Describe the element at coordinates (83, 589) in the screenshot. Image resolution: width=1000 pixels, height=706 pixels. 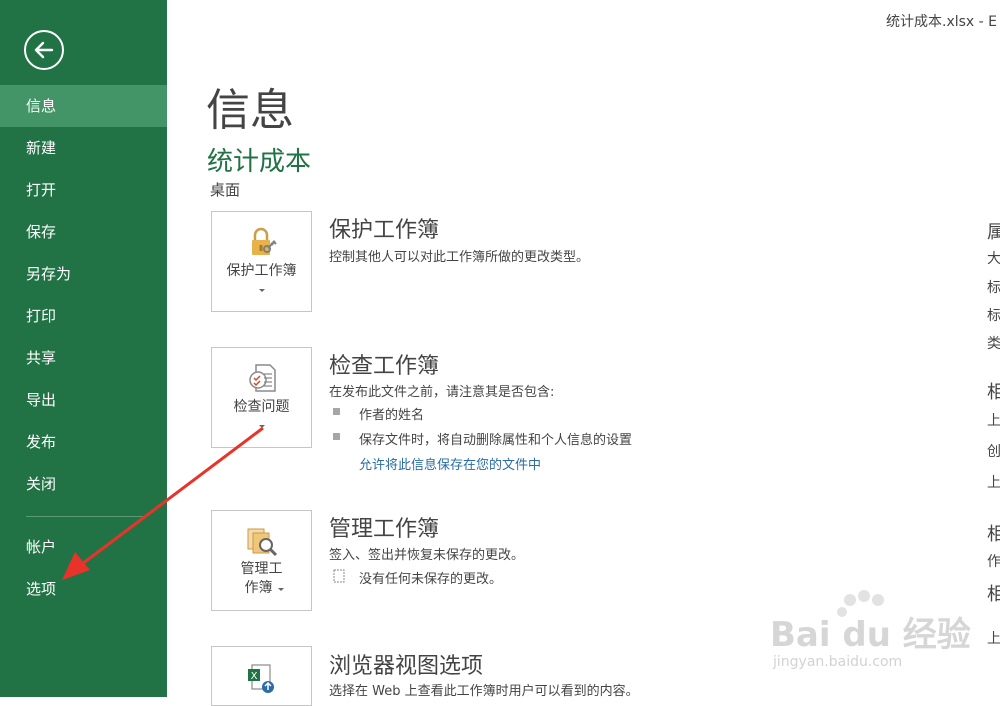
I see `nav-item-options: 选项` at that location.